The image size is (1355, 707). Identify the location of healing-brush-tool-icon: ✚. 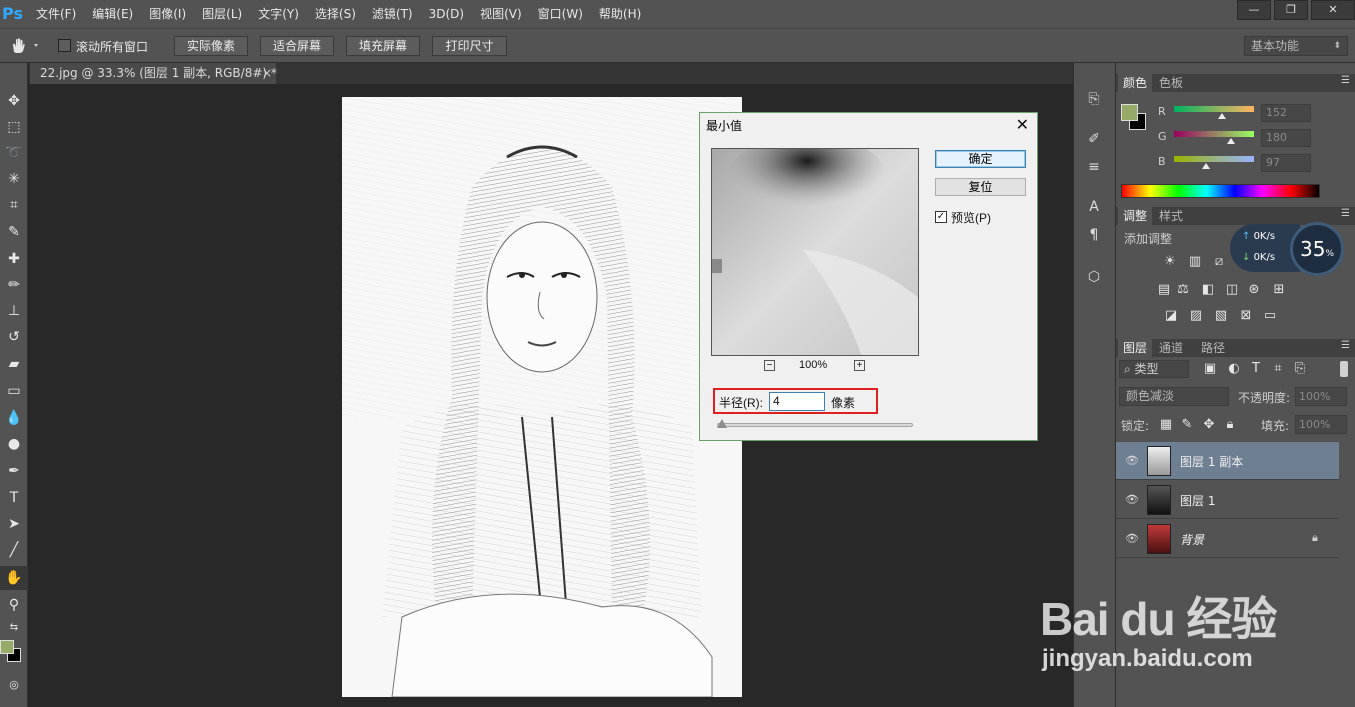
(14, 259).